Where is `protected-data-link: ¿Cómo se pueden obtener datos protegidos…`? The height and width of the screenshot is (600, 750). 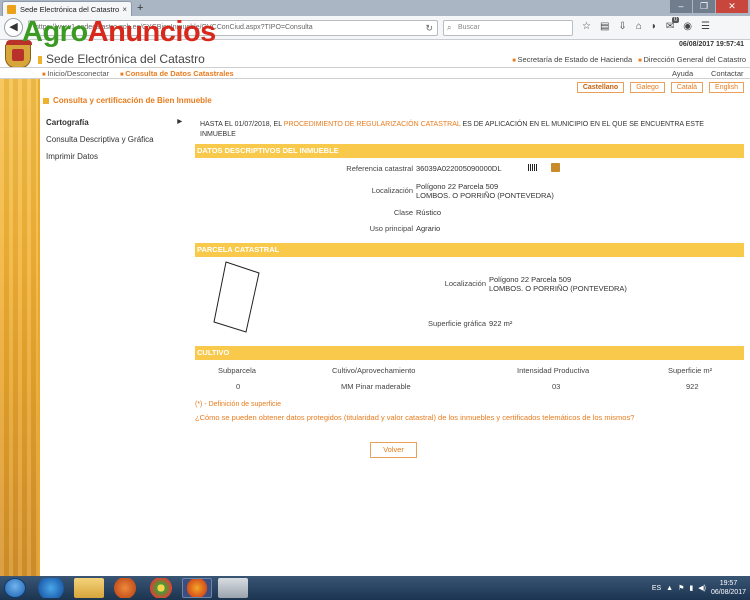 protected-data-link: ¿Cómo se pueden obtener datos protegidos… is located at coordinates (414, 417).